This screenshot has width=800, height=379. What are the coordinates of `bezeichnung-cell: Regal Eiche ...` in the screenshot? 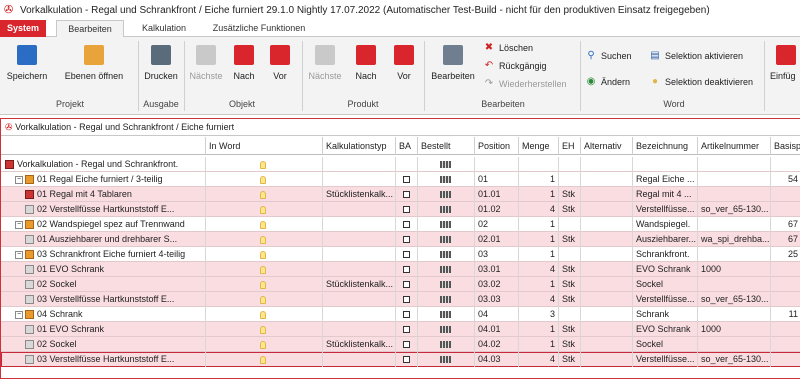 It's located at (665, 179).